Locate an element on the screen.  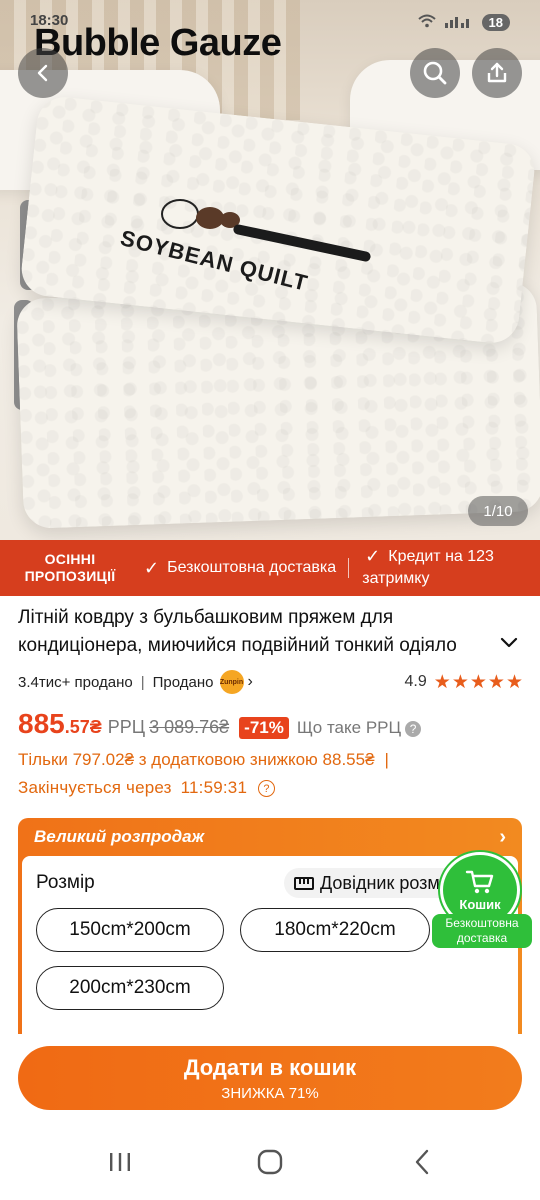
recent-apps-icon is located at coordinates (120, 1162).